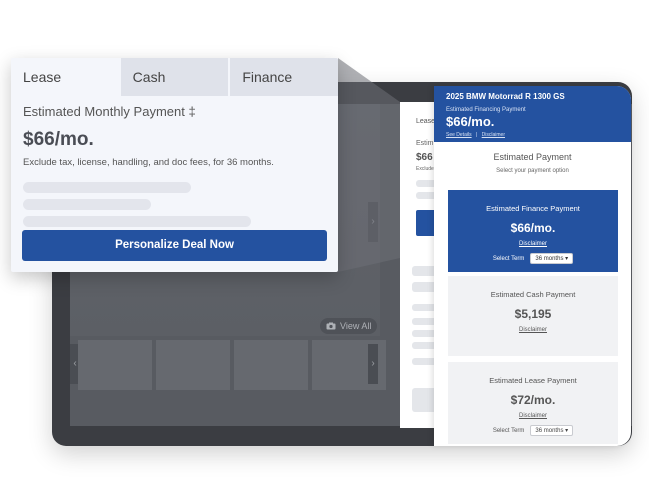 This screenshot has height=498, width=649. I want to click on lease-term-value: 36 months, so click(549, 431).